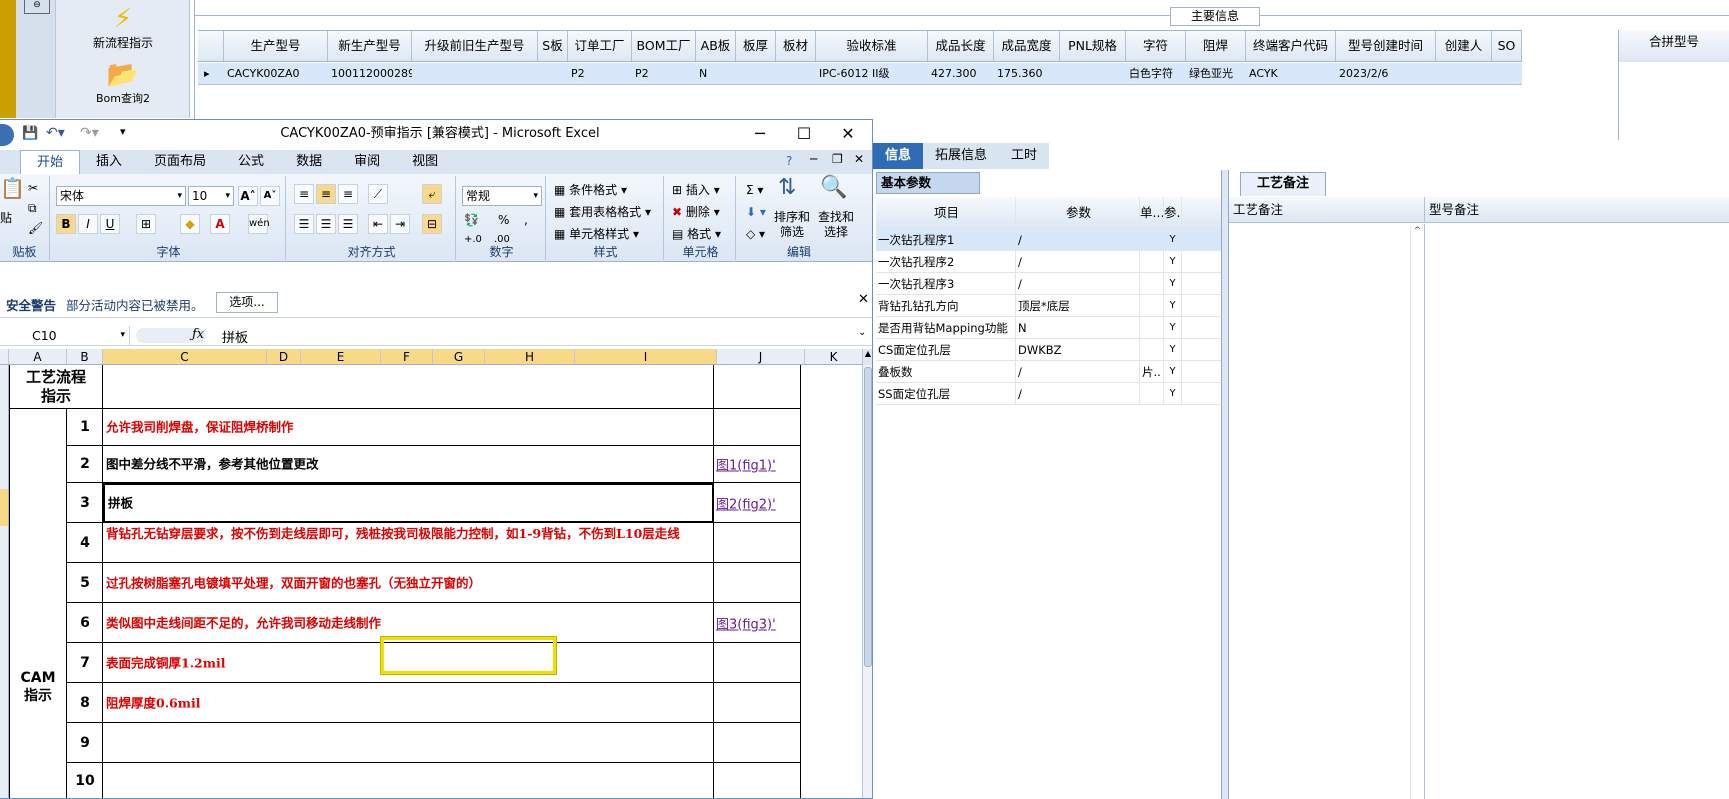 The width and height of the screenshot is (1729, 799). What do you see at coordinates (600, 46) in the screenshot?
I see `grid-col-header: 订单工厂` at bounding box center [600, 46].